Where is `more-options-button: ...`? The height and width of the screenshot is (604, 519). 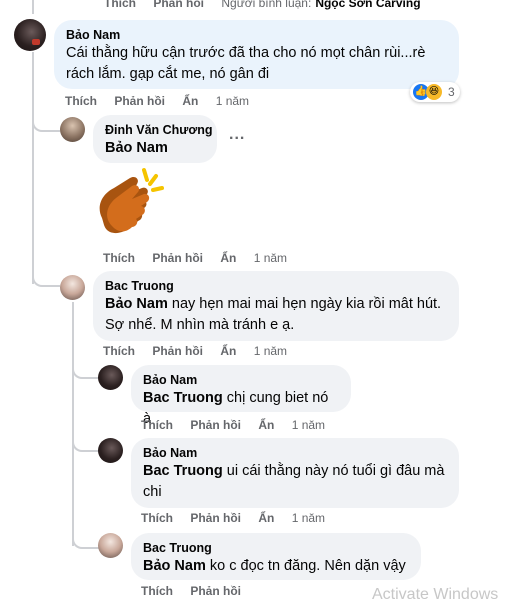 more-options-button: ... is located at coordinates (237, 135).